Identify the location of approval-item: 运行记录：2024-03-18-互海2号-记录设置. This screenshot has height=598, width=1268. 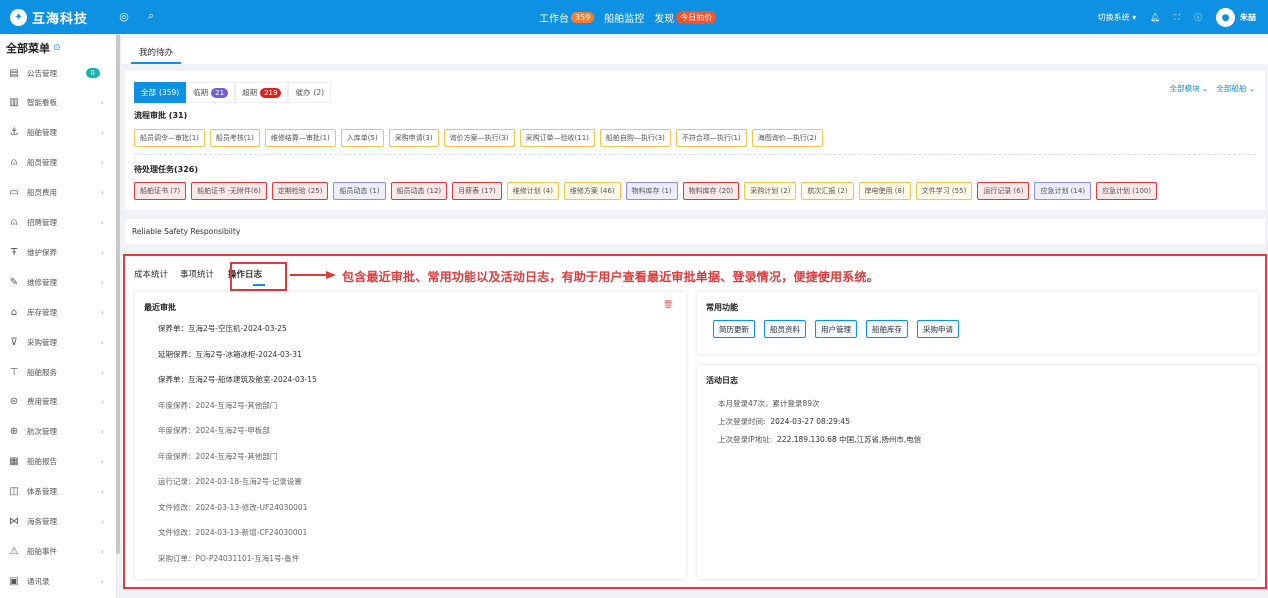
(230, 481).